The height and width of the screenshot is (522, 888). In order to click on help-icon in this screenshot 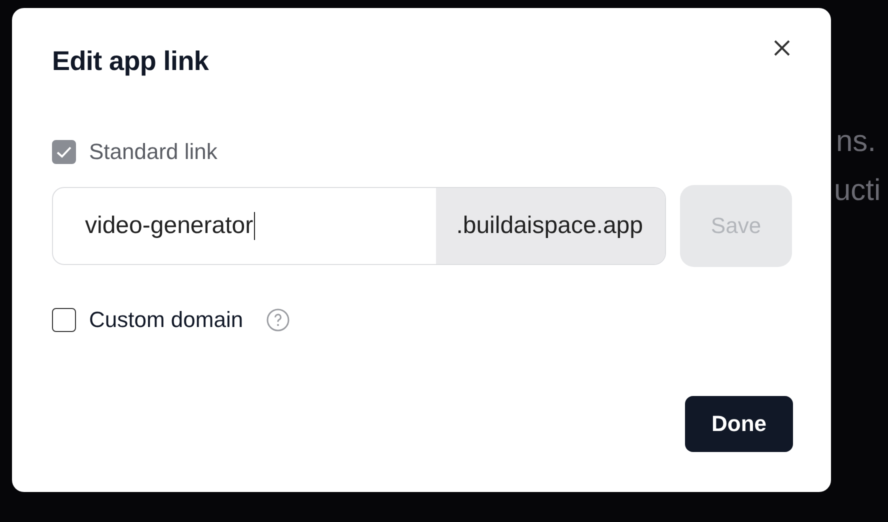, I will do `click(278, 320)`.